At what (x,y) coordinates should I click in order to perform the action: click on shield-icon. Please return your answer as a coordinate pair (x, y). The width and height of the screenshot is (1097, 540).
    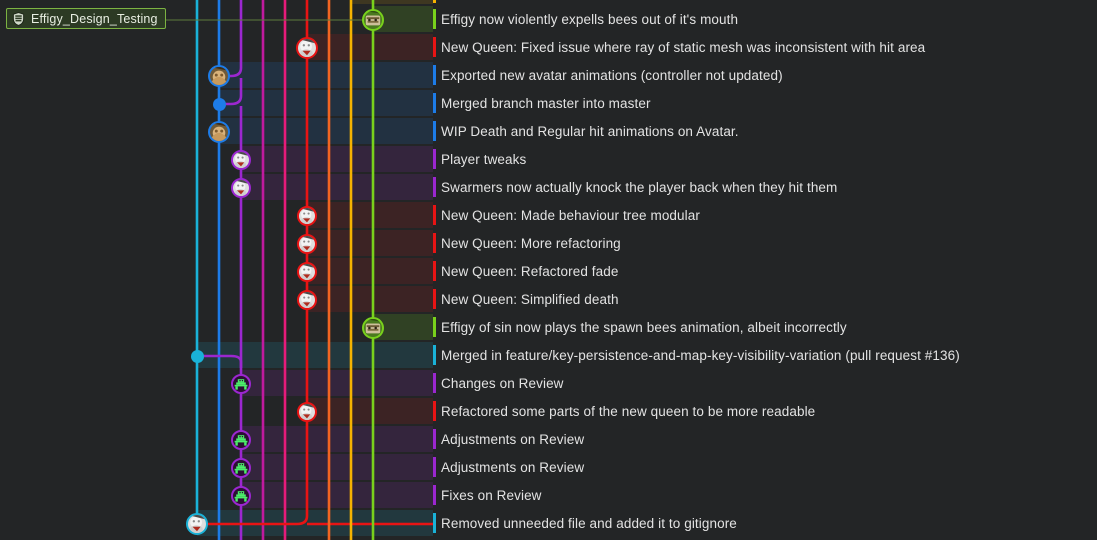
    Looking at the image, I should click on (18, 18).